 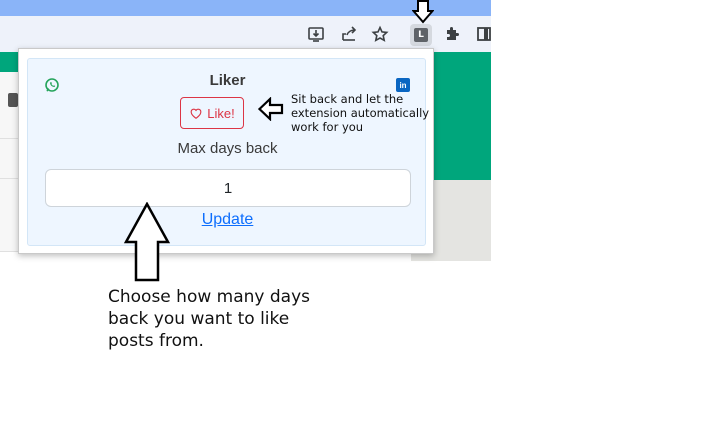 I want to click on like-button-label: Like!, so click(x=221, y=113).